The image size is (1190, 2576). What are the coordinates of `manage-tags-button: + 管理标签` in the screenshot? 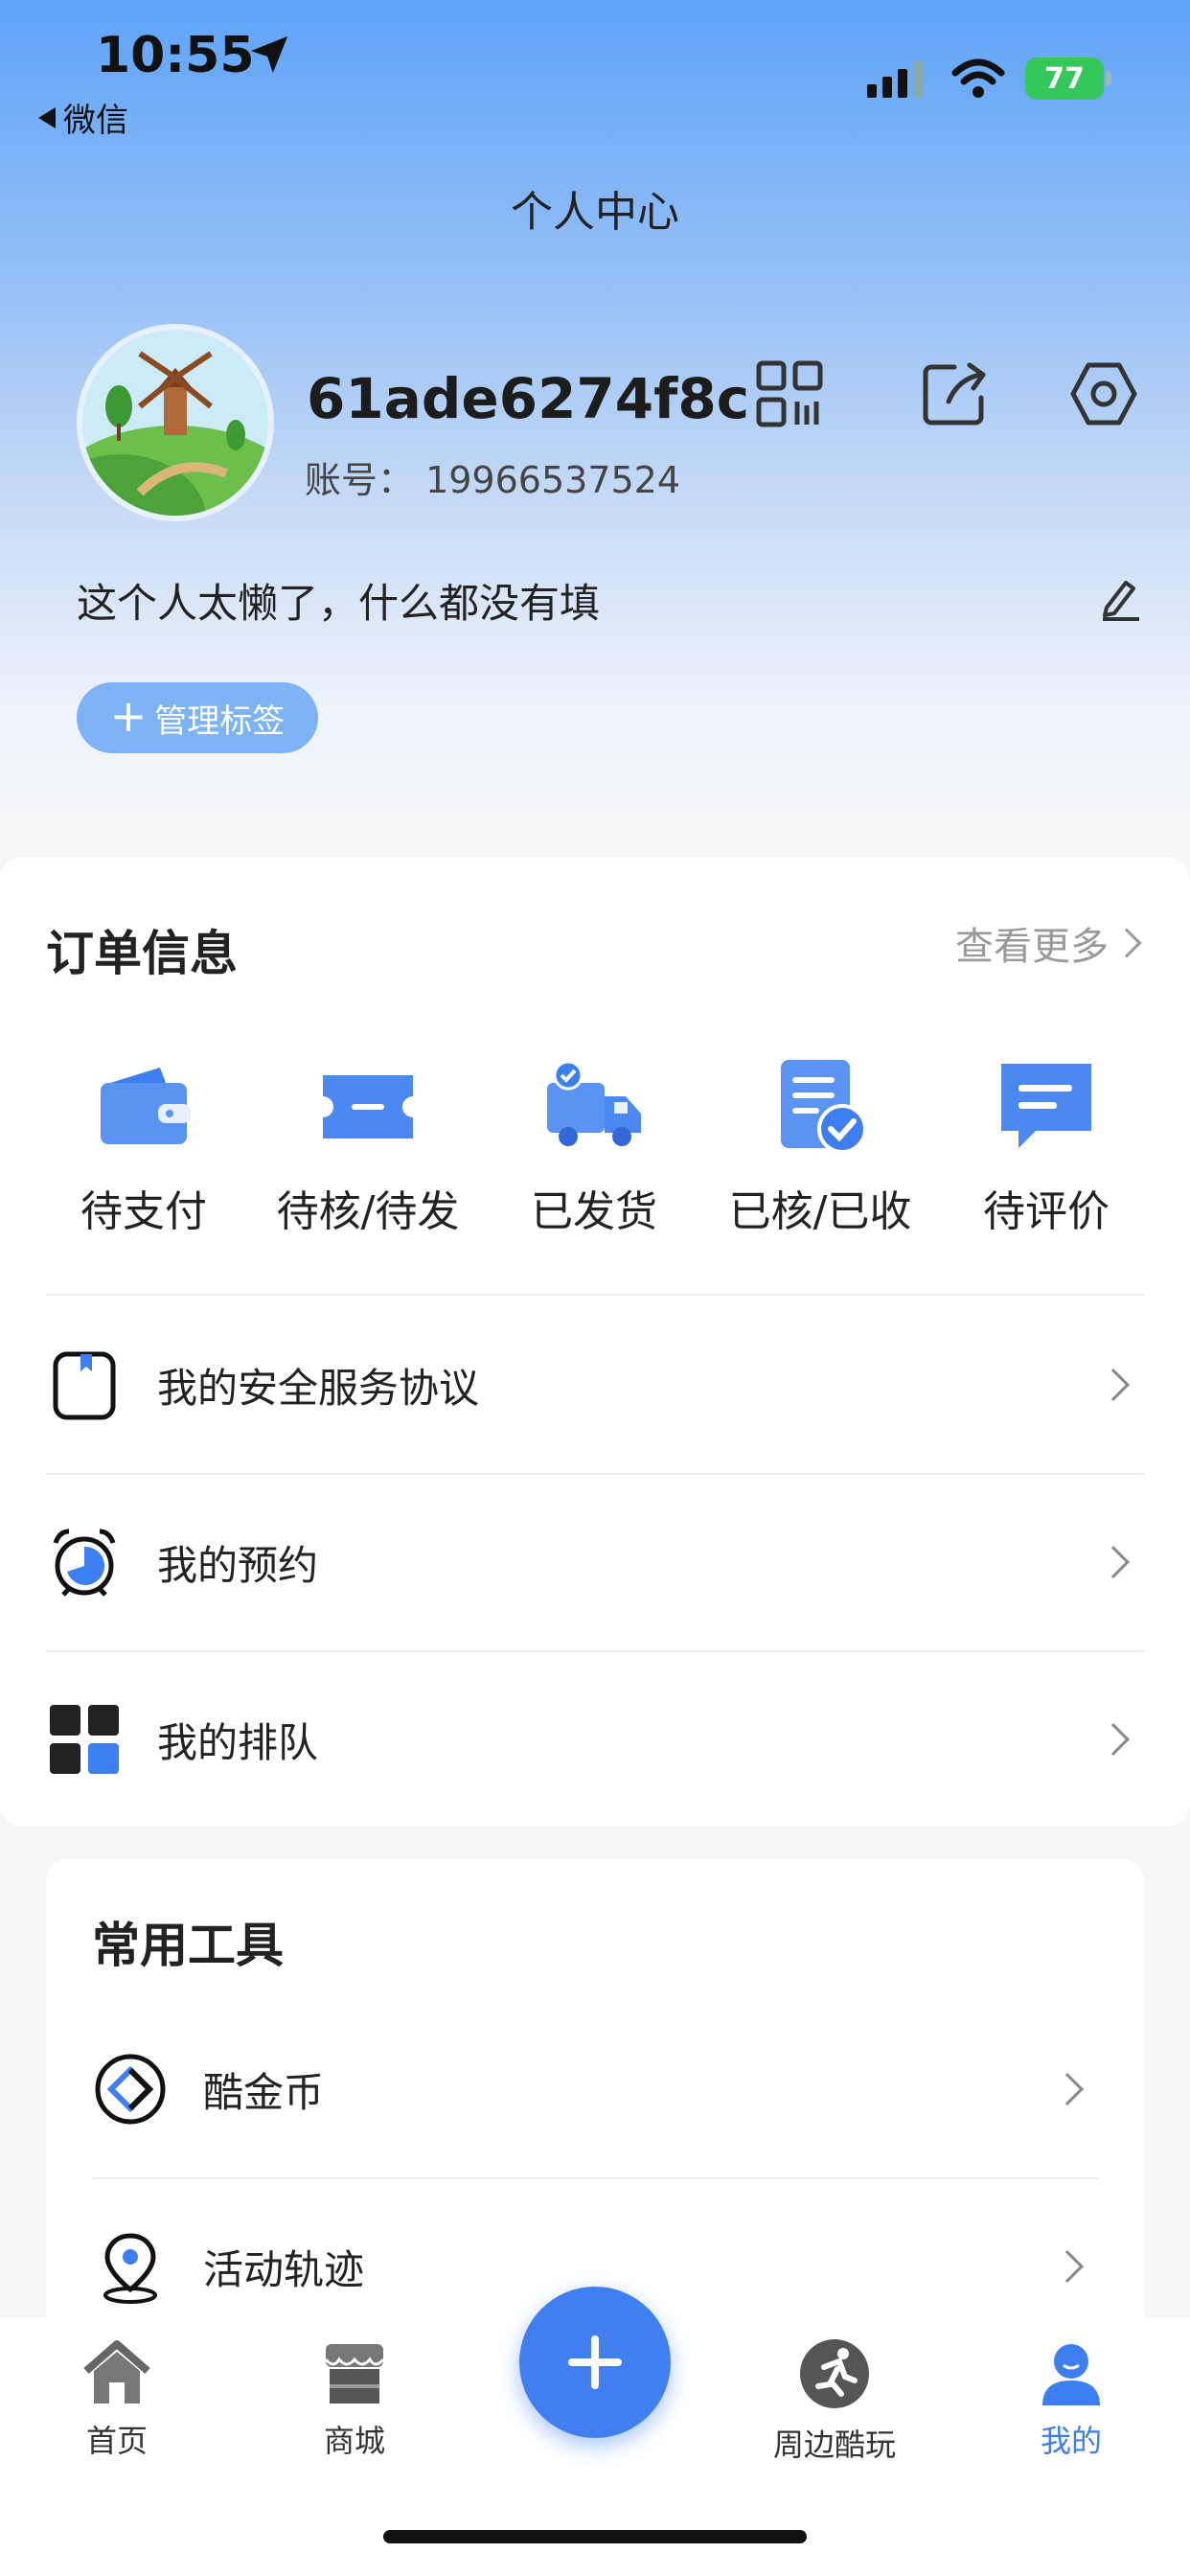 It's located at (198, 717).